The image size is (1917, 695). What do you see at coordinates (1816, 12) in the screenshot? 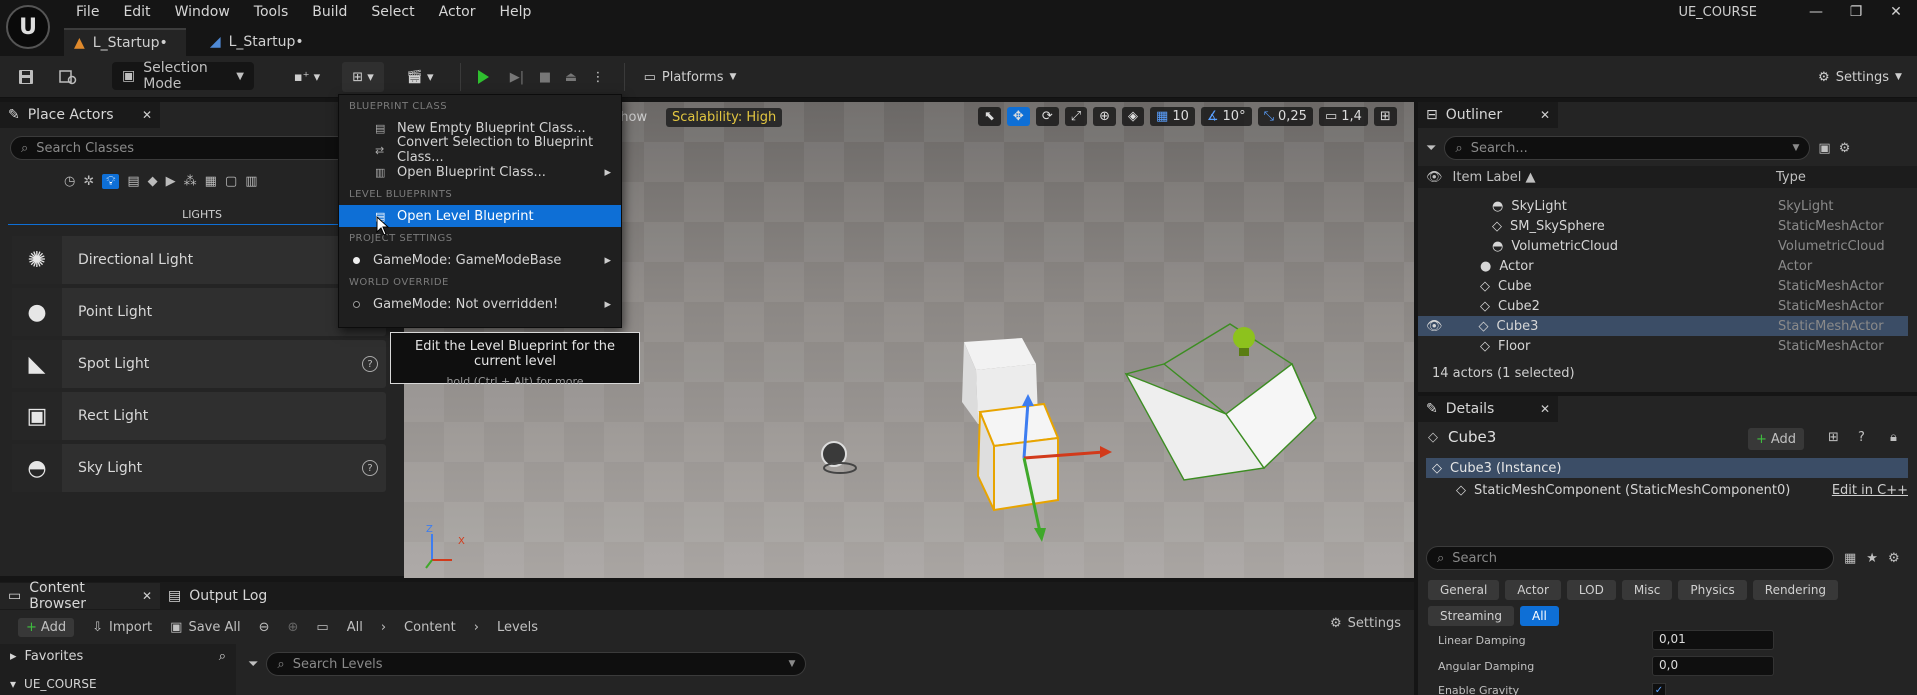
I see `minimize-button: —` at bounding box center [1816, 12].